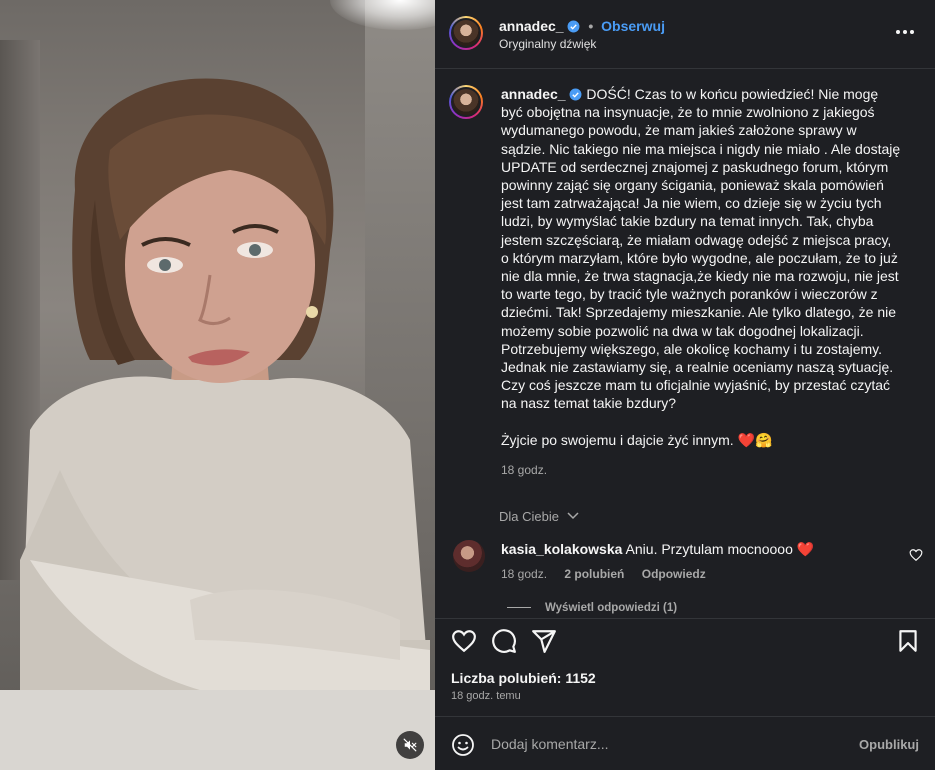 This screenshot has height=770, width=935. What do you see at coordinates (464, 641) in the screenshot?
I see `heart-icon` at bounding box center [464, 641].